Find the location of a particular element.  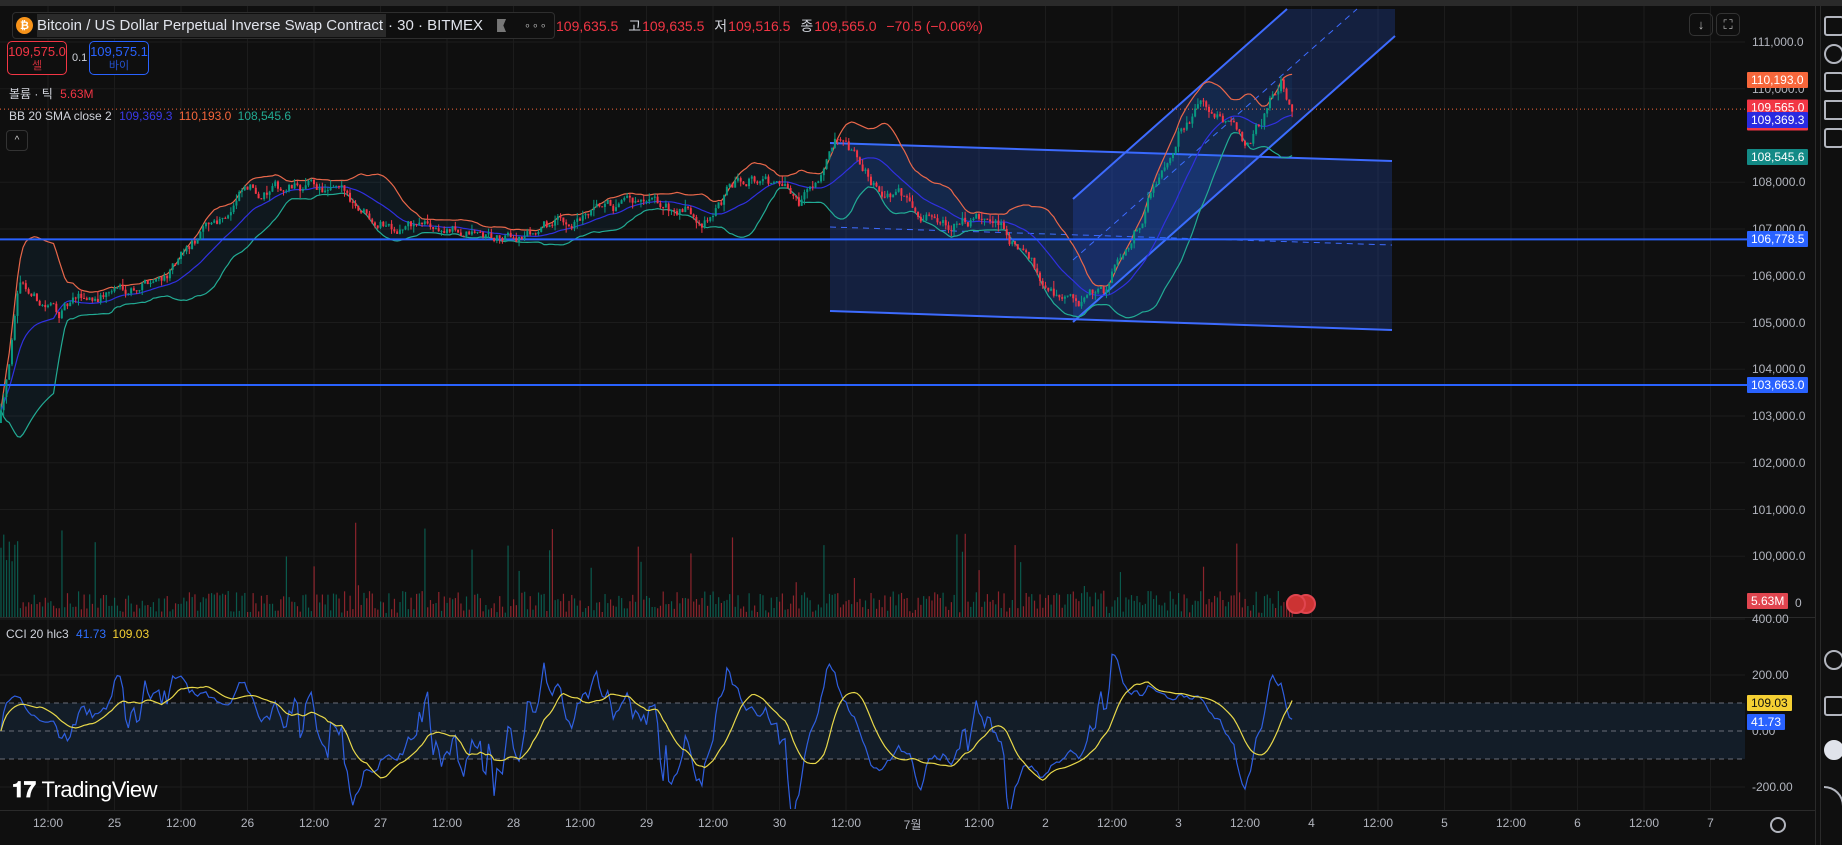

chat-icon is located at coordinates (1833, 138).